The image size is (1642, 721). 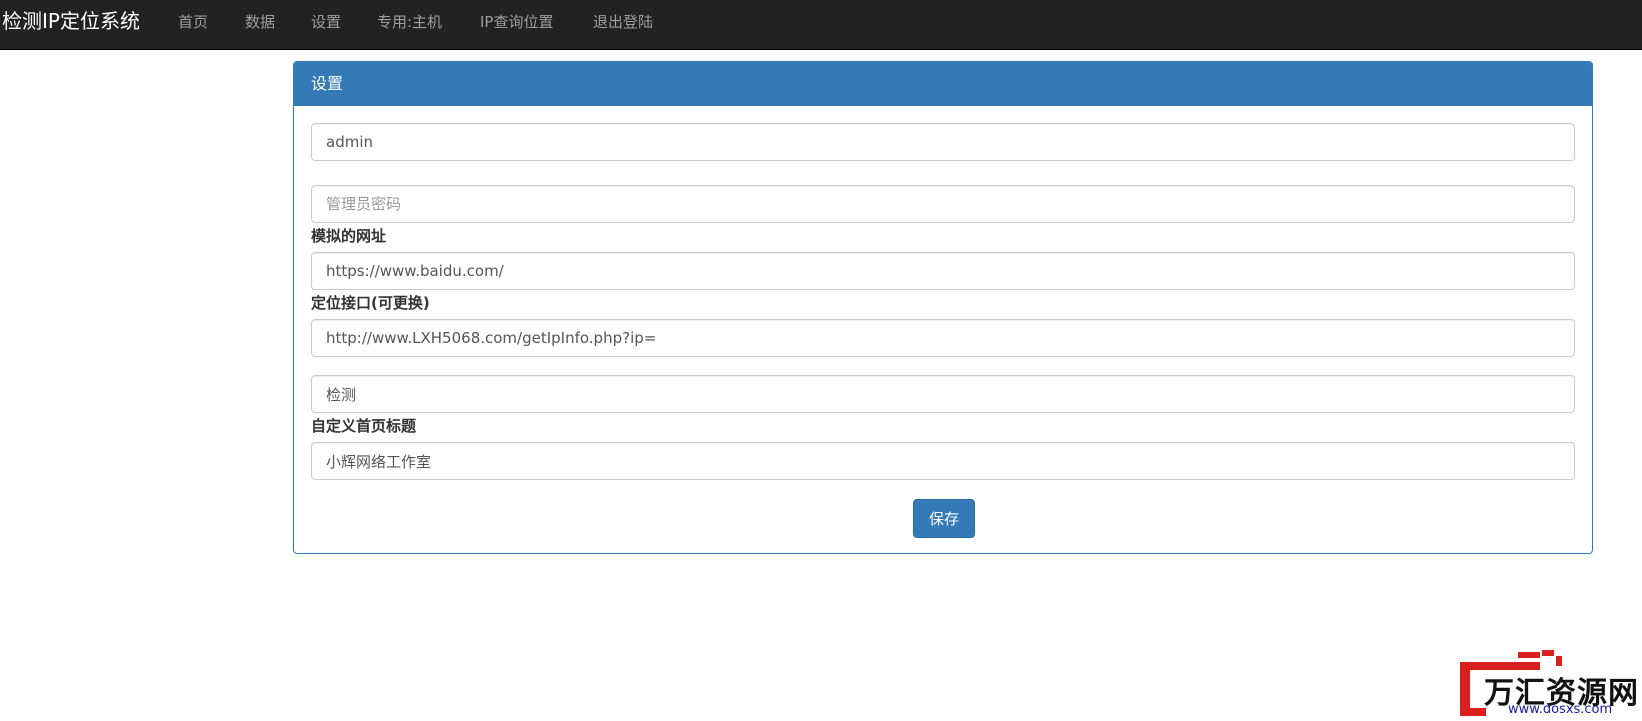 What do you see at coordinates (943, 461) in the screenshot?
I see `home-title-input` at bounding box center [943, 461].